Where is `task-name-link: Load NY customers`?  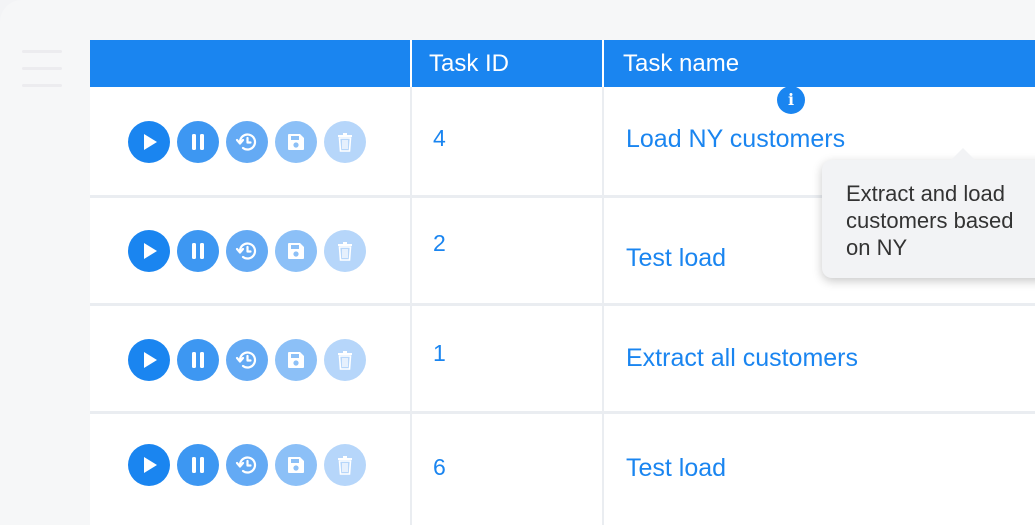
task-name-link: Load NY customers is located at coordinates (735, 139).